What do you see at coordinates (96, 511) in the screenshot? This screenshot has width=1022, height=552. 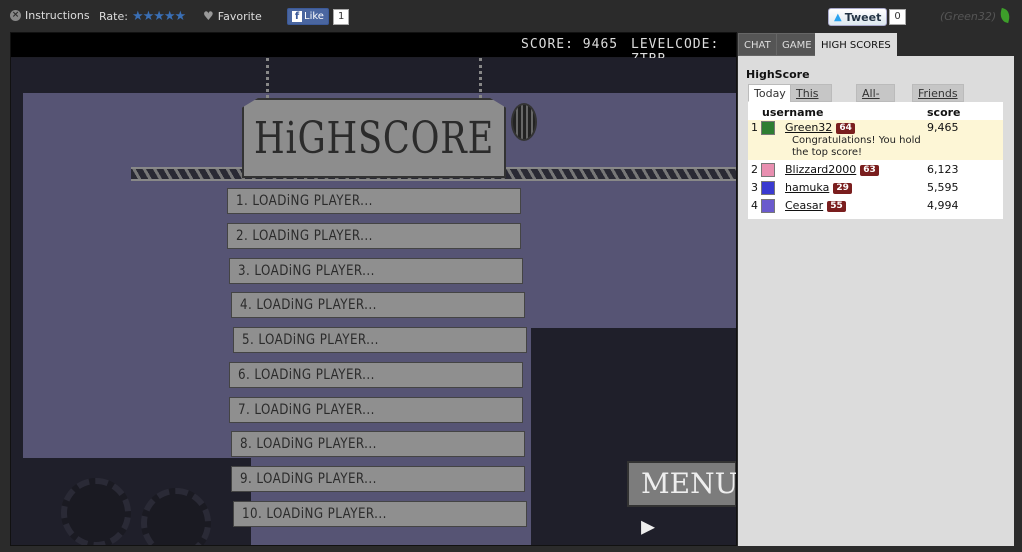 I see `gear-decoration` at bounding box center [96, 511].